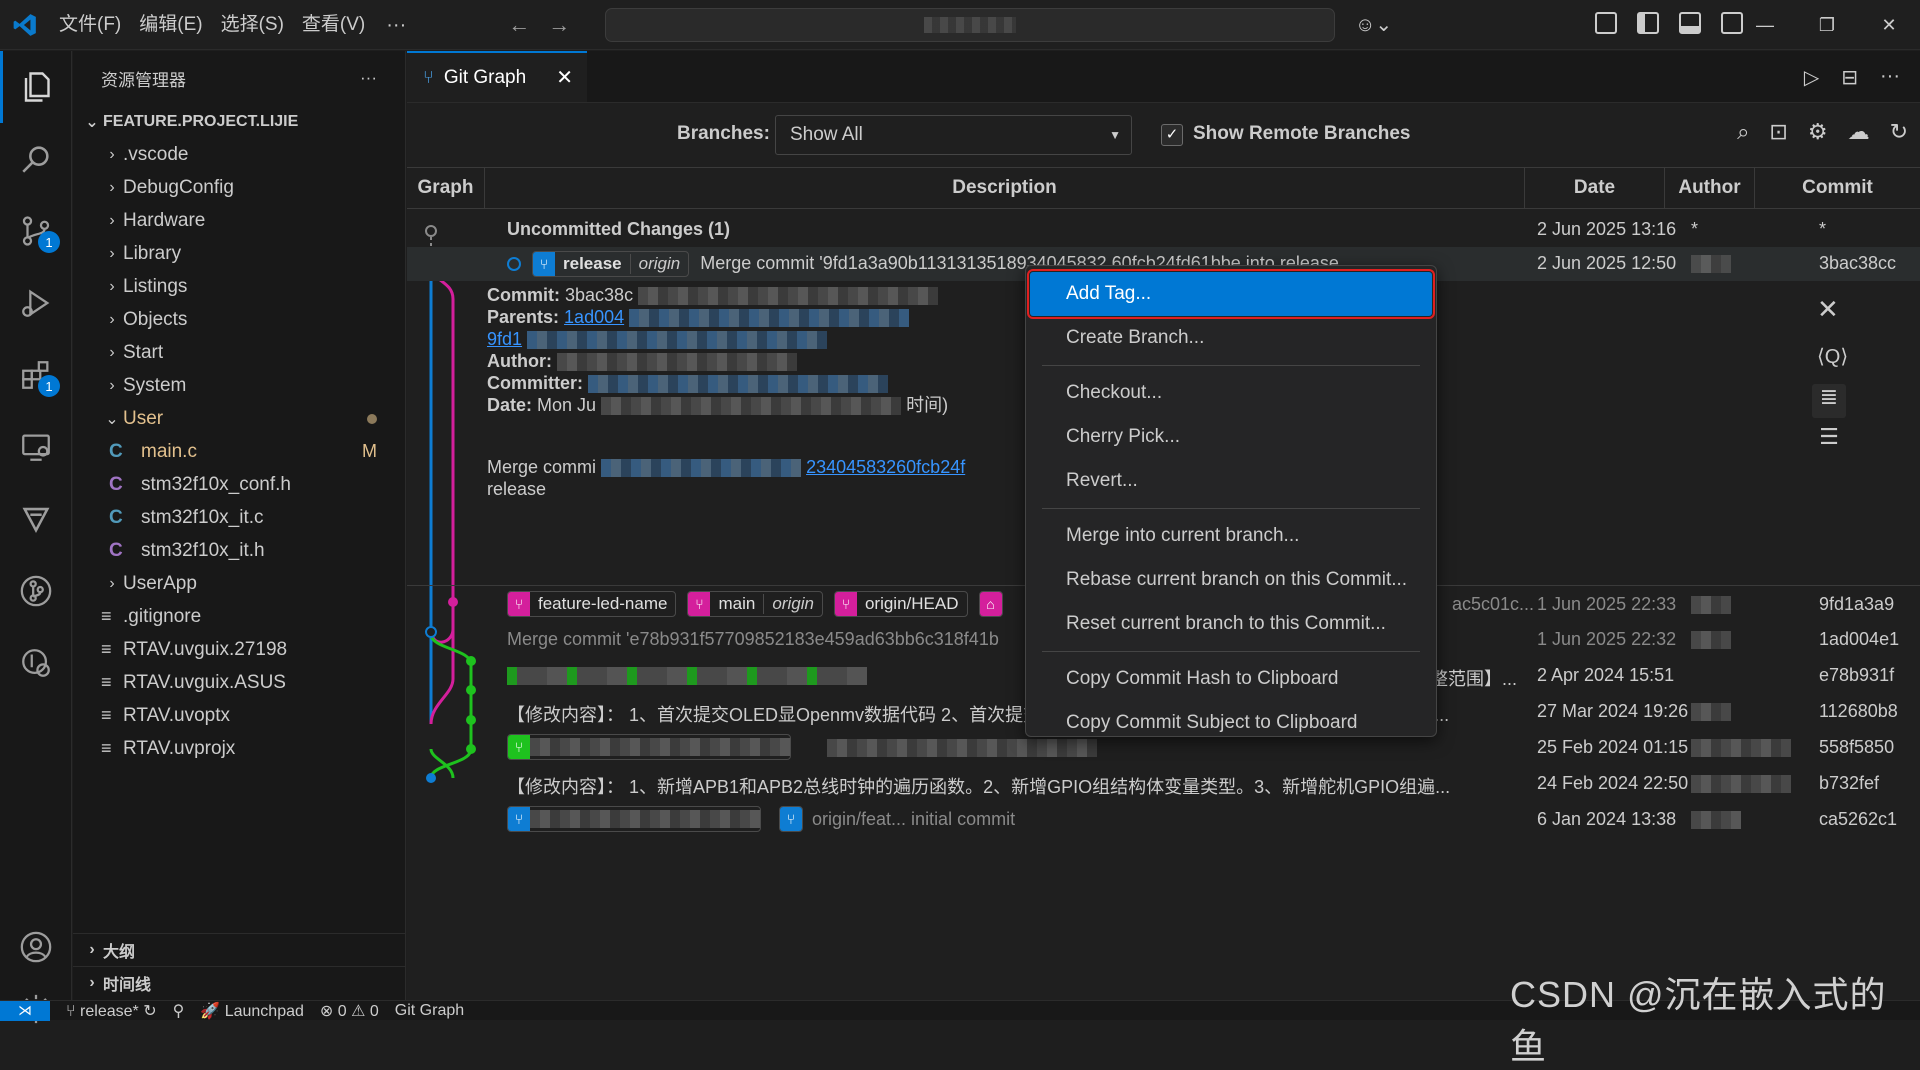 Image resolution: width=1920 pixels, height=1070 pixels. I want to click on tree-item-stm32f10x-it-h: Cstm32f10x_it.h, so click(239, 550).